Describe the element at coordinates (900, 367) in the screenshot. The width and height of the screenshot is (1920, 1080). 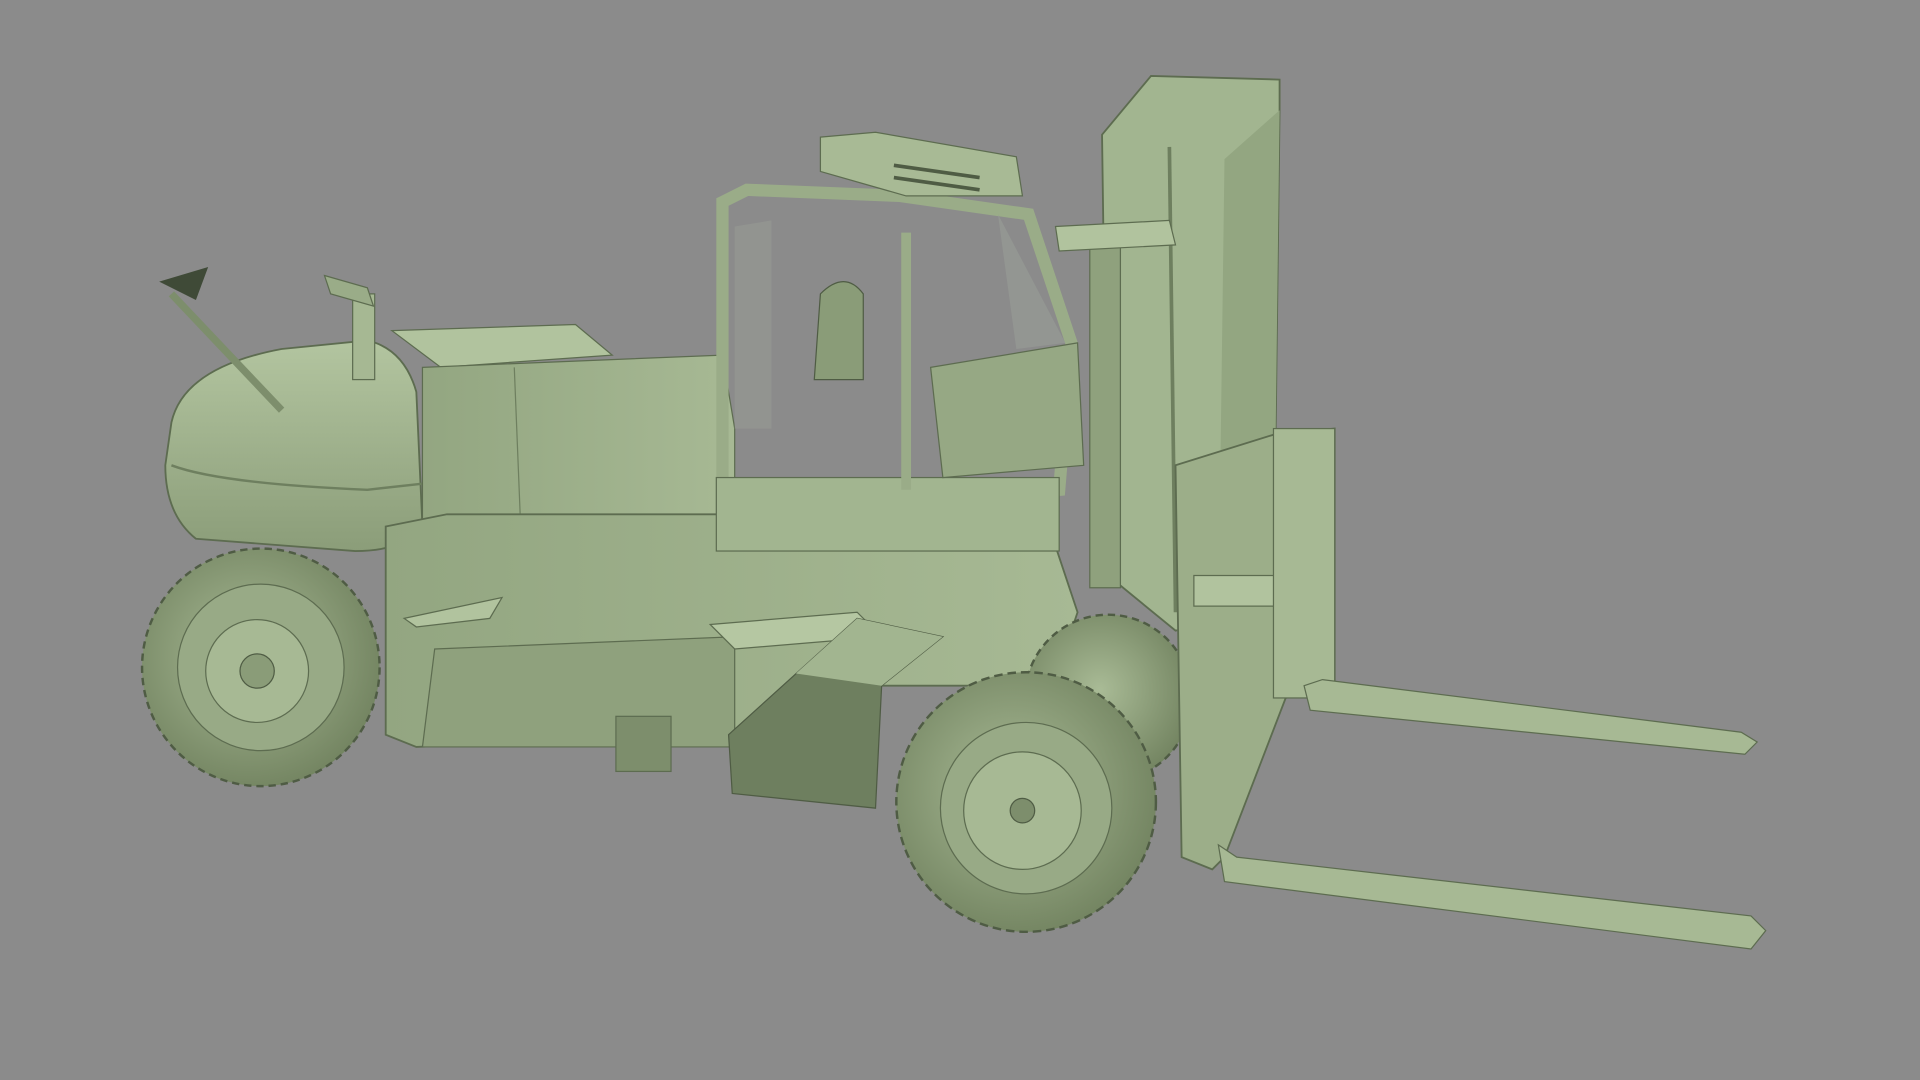
I see `operator-cab` at that location.